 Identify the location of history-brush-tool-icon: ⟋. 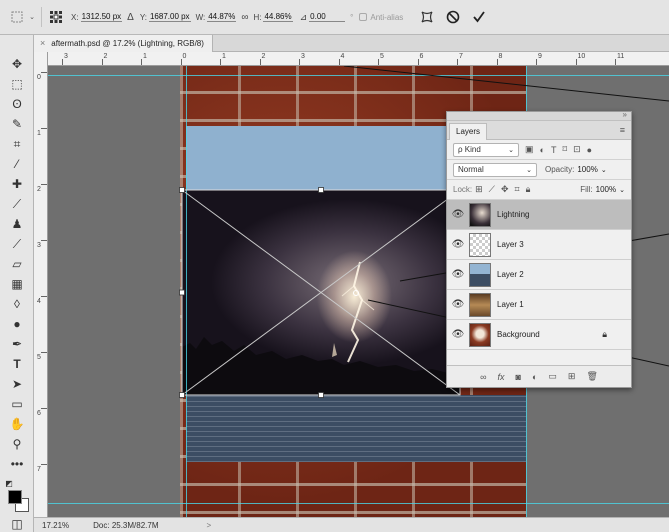
(17, 244).